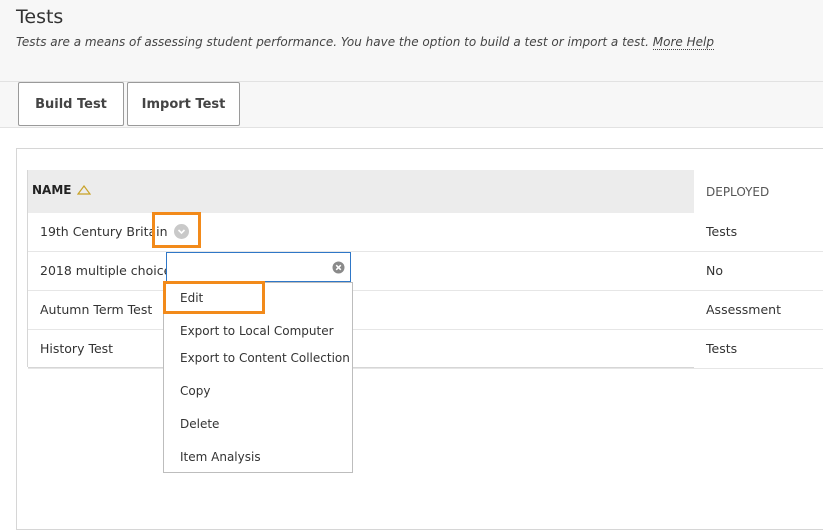 This screenshot has width=823, height=530. Describe the element at coordinates (425, 191) in the screenshot. I see `table-header: NAME DEPLOYED` at that location.